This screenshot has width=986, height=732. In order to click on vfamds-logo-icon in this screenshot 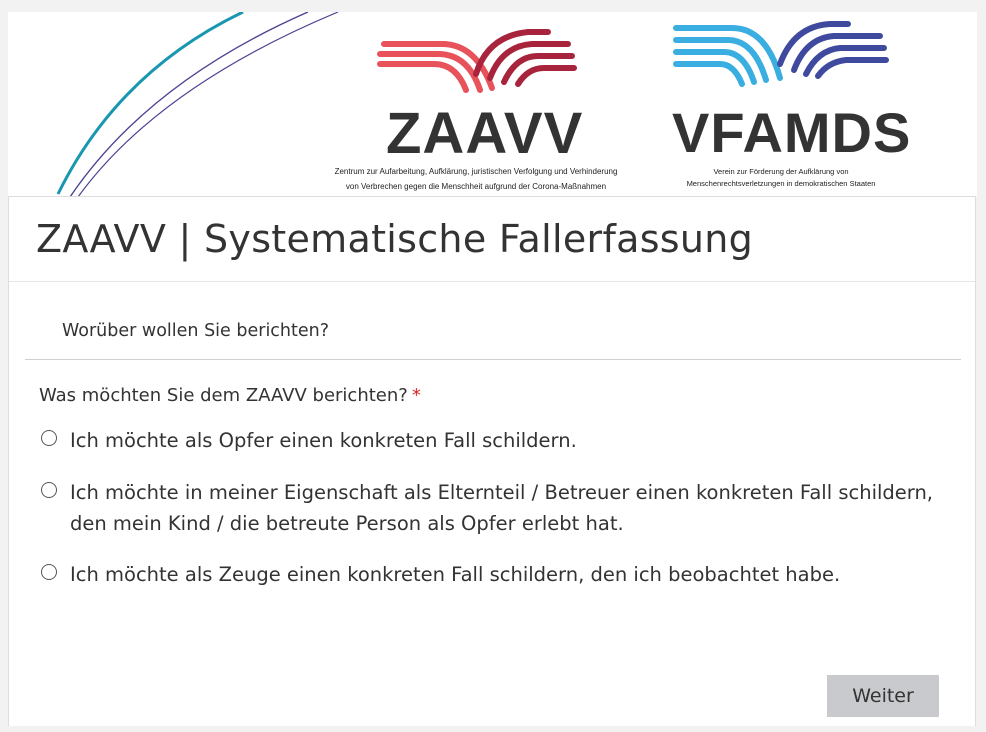, I will do `click(781, 54)`.